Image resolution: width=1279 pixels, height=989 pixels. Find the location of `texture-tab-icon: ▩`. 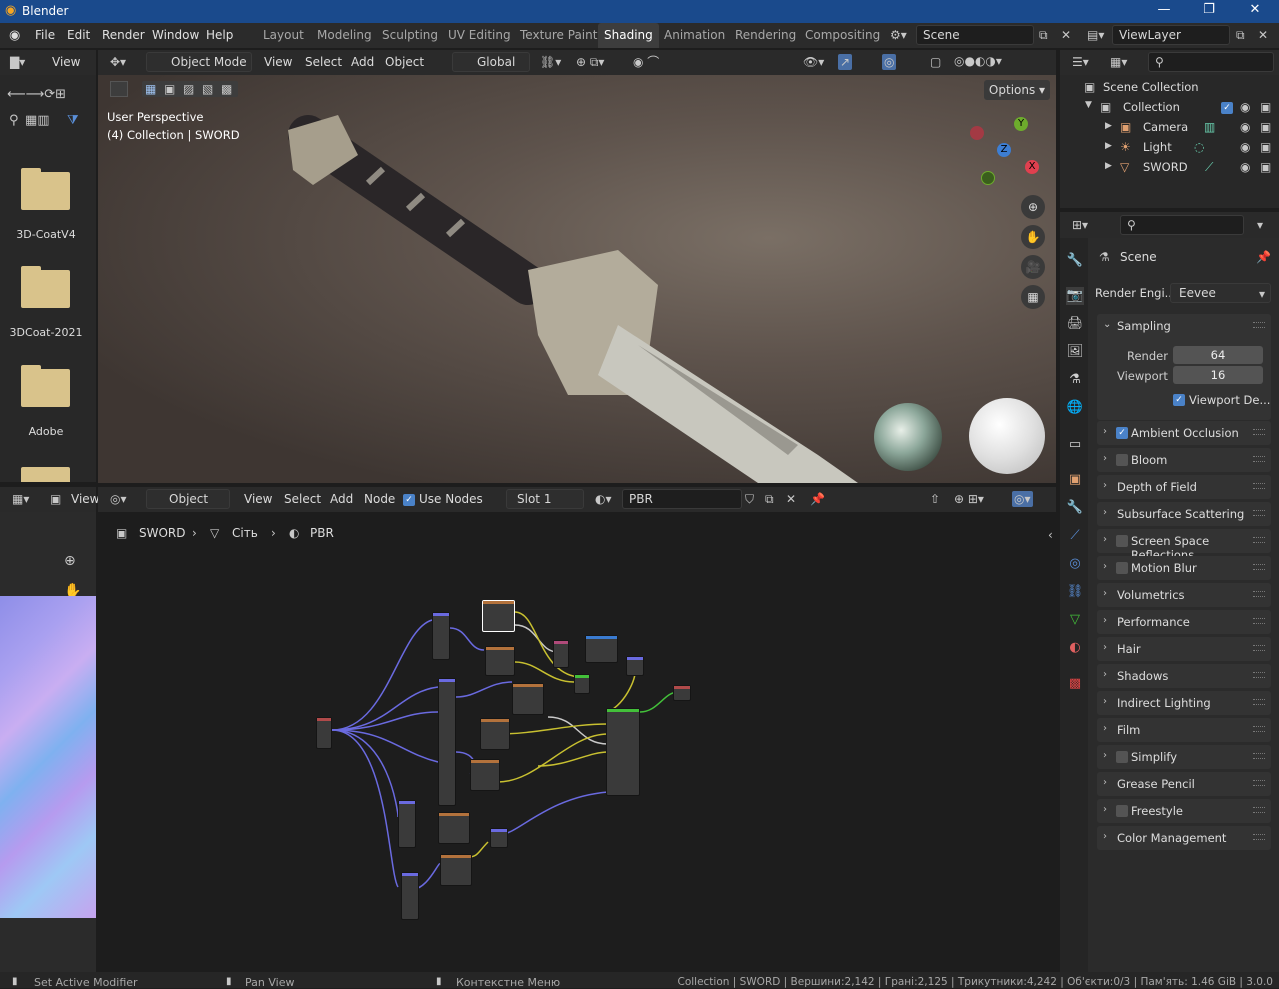

texture-tab-icon: ▩ is located at coordinates (1075, 684).